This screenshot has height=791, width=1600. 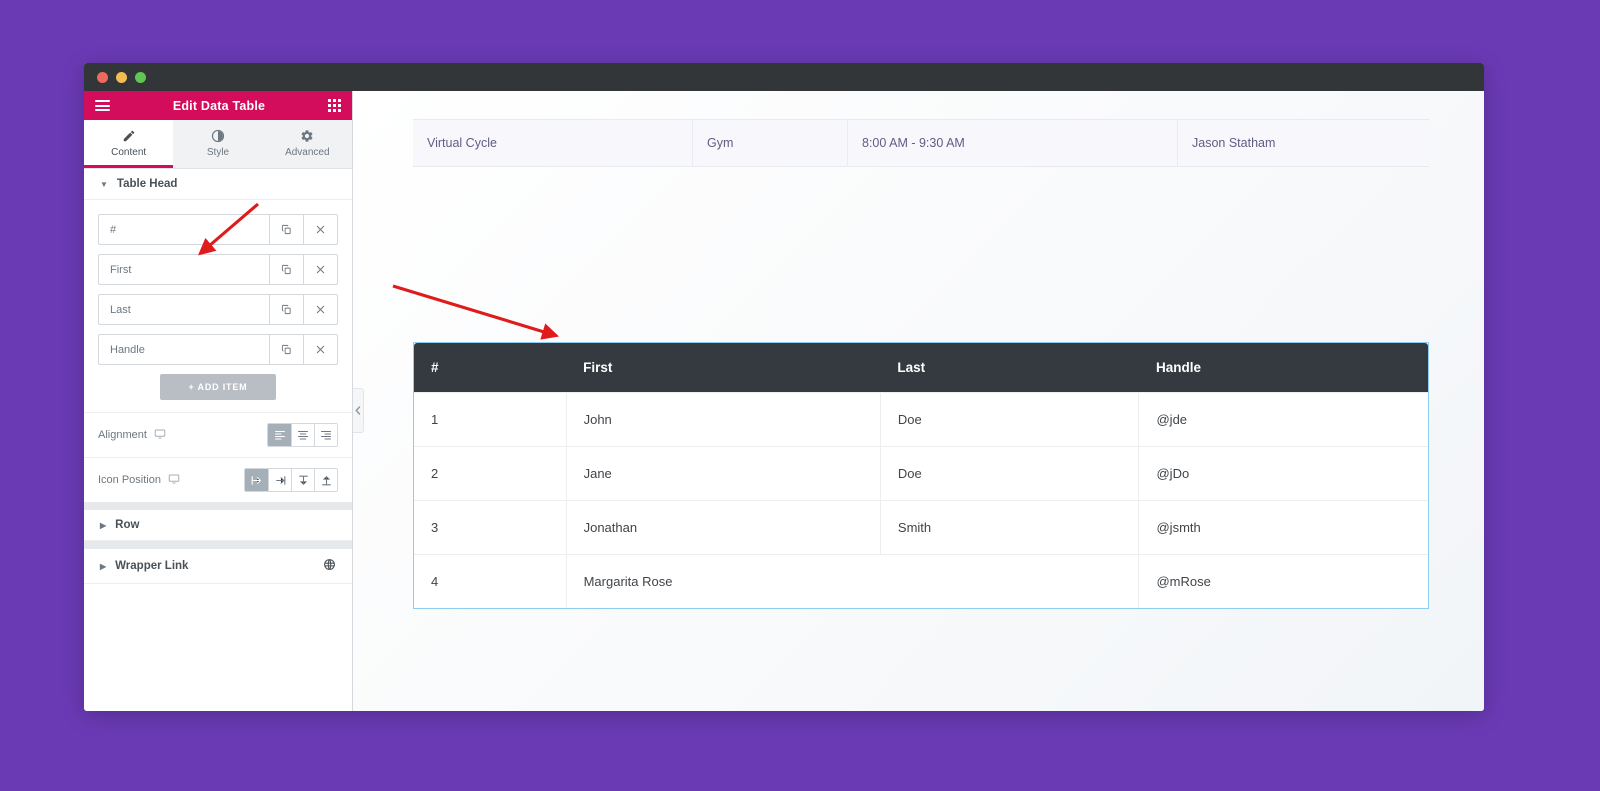 What do you see at coordinates (325, 480) in the screenshot?
I see `icon-bottom-icon` at bounding box center [325, 480].